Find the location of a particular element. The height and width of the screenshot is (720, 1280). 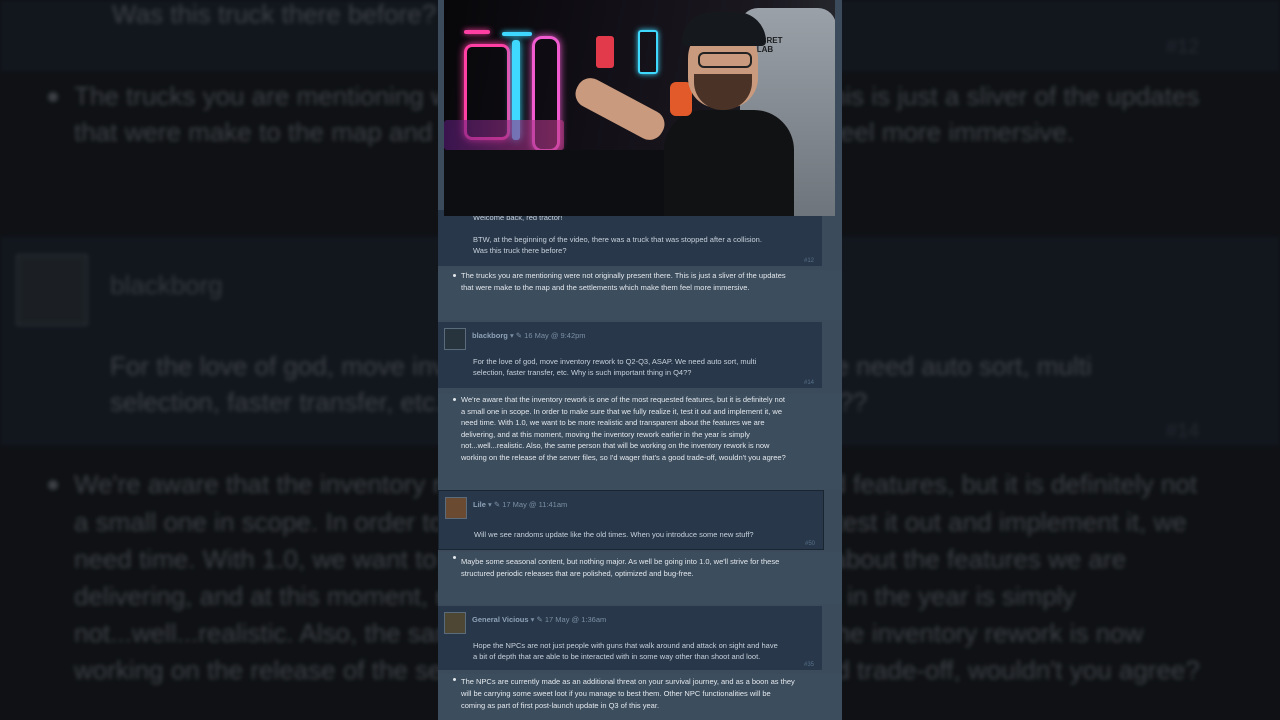

reply-author: Lile is located at coordinates (479, 504).